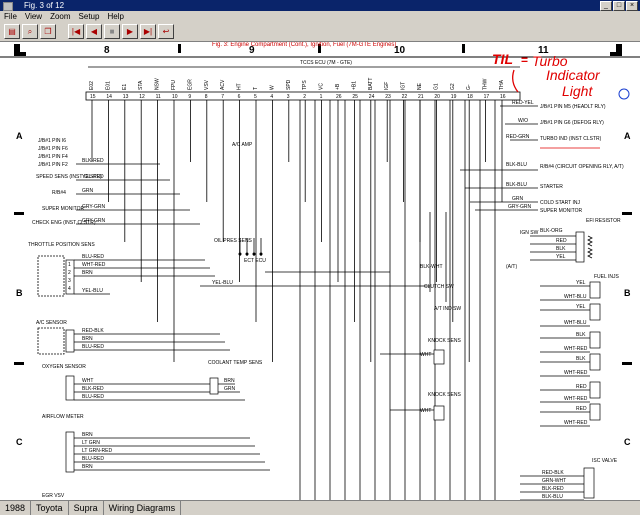  I want to click on wire-yel-red: YEL-RED, so click(93, 177).